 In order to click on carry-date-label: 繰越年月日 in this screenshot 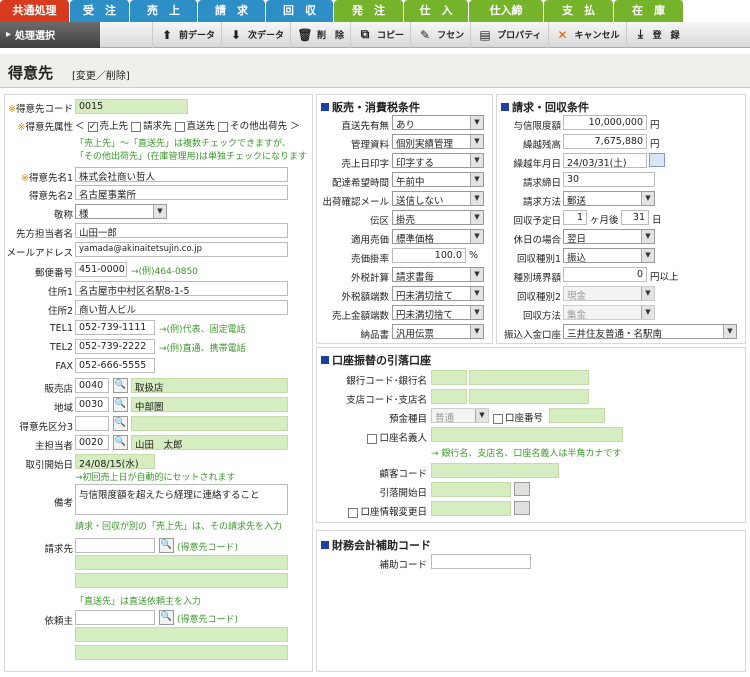, I will do `click(537, 164)`.